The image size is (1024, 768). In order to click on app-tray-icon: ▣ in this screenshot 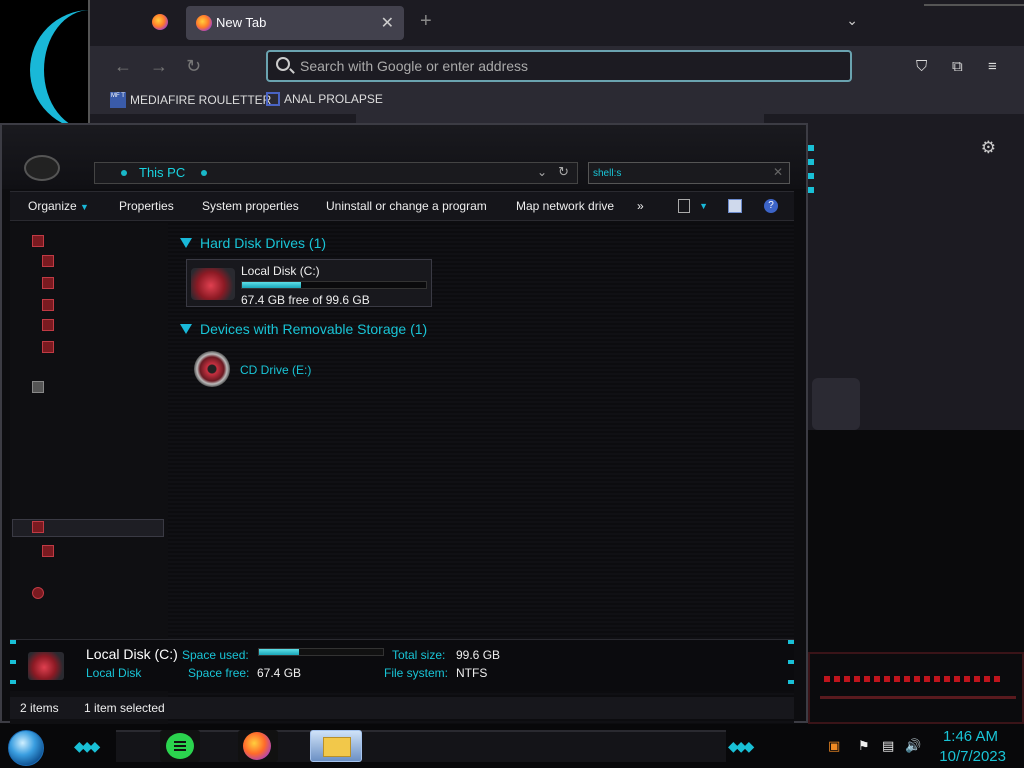, I will do `click(834, 746)`.